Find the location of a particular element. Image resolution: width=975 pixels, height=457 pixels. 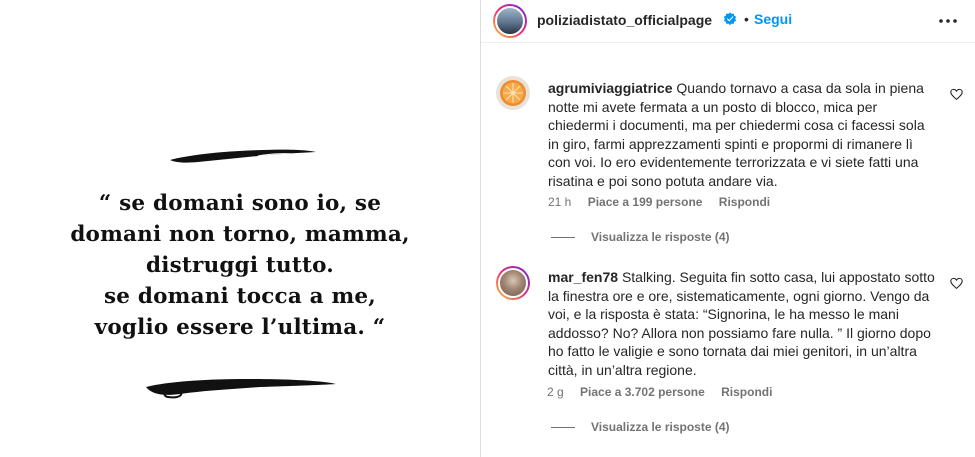

quote-line: distruggi tutto. is located at coordinates (240, 265).